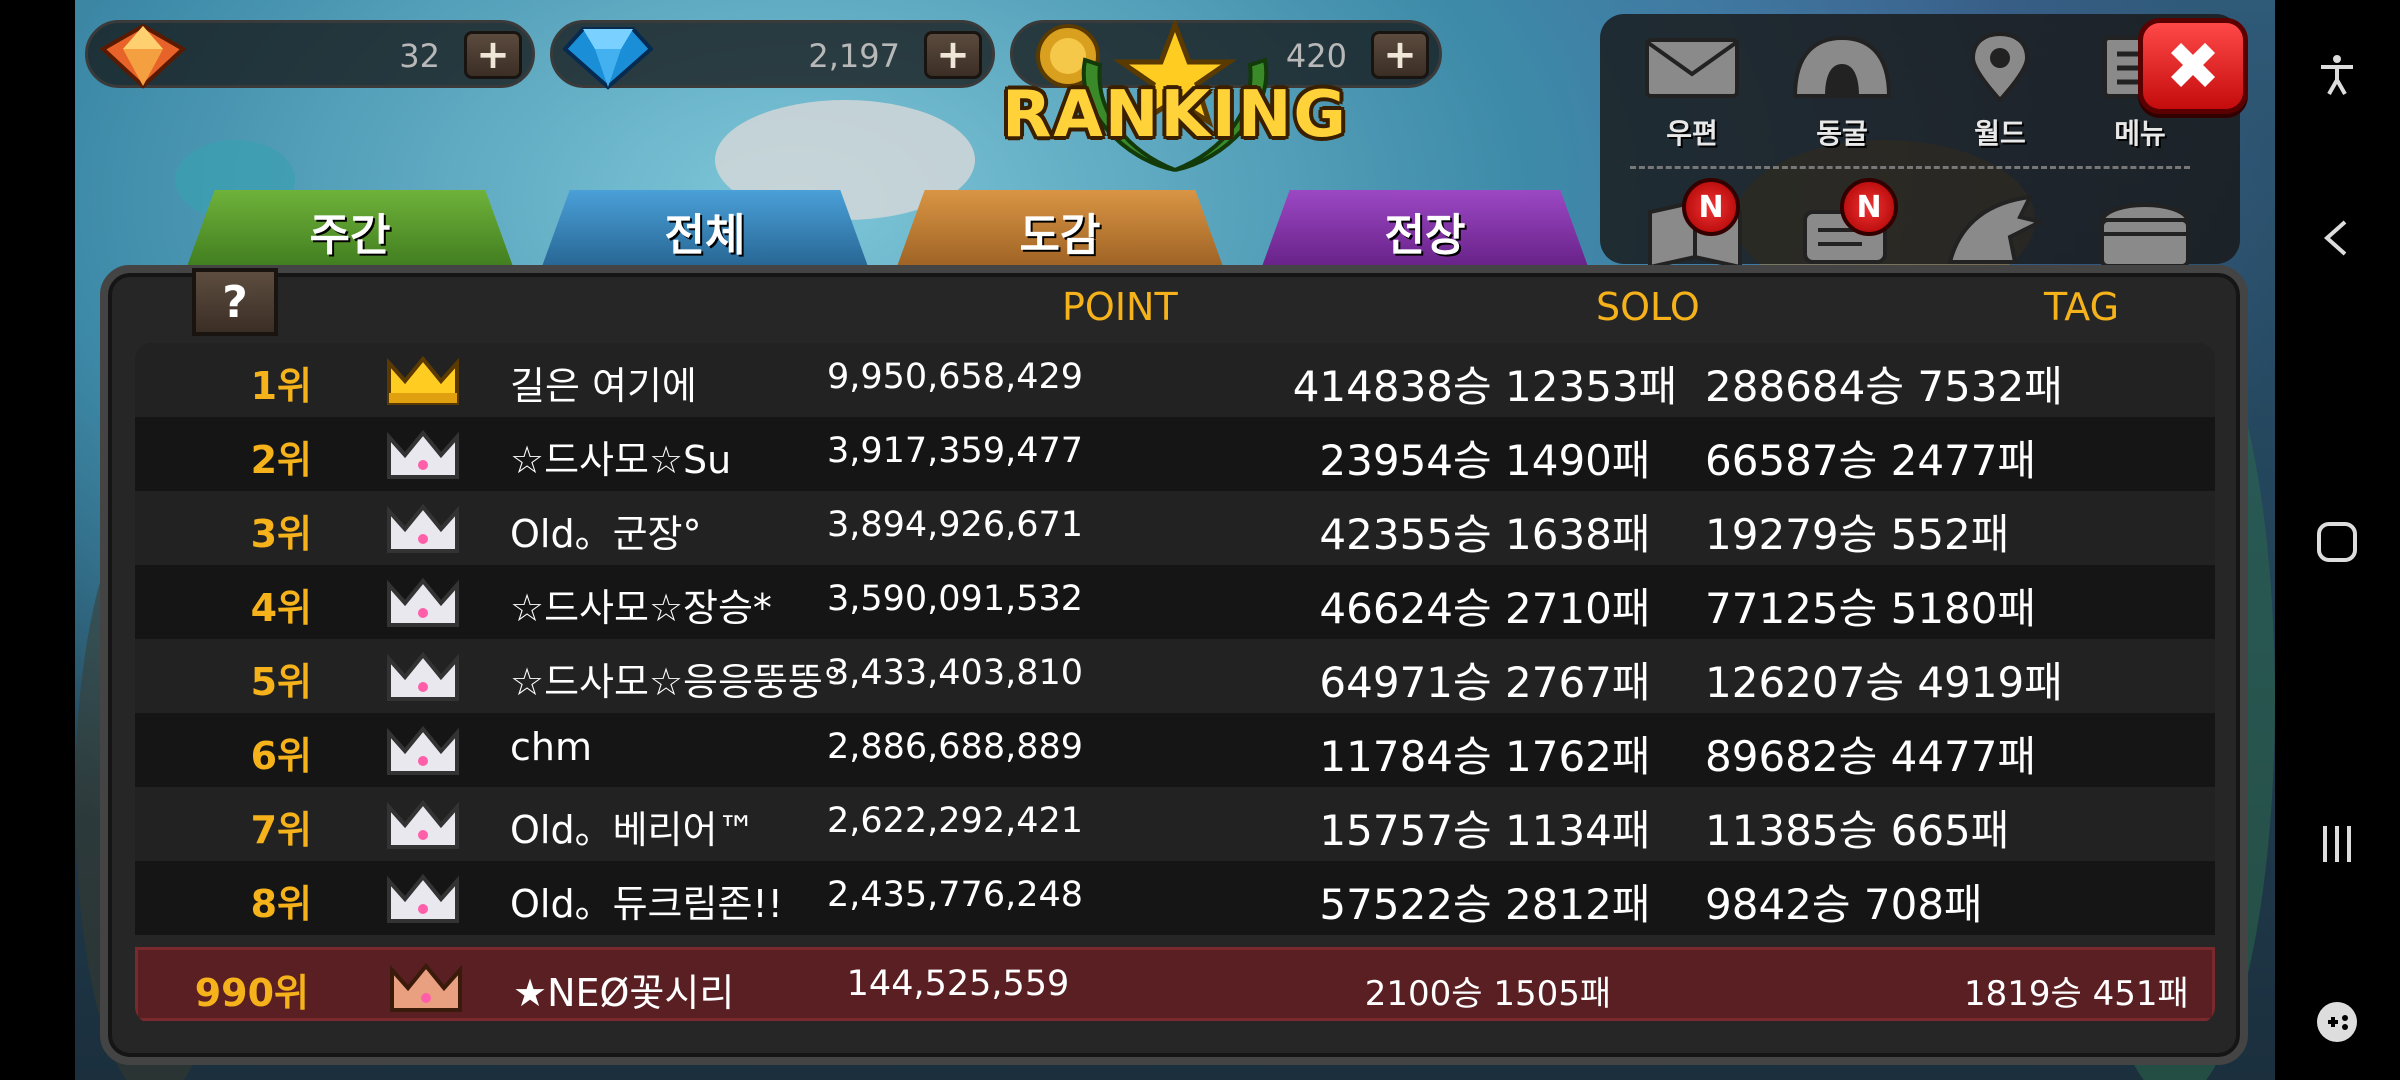 This screenshot has width=2400, height=1080. I want to click on accessibility-button, so click(2337, 74).